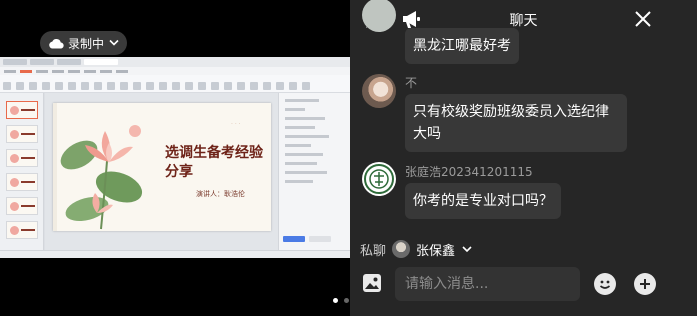  I want to click on current-slide: · · · 选调生备考经验分享 演讲人：耿浩伦, so click(162, 167).